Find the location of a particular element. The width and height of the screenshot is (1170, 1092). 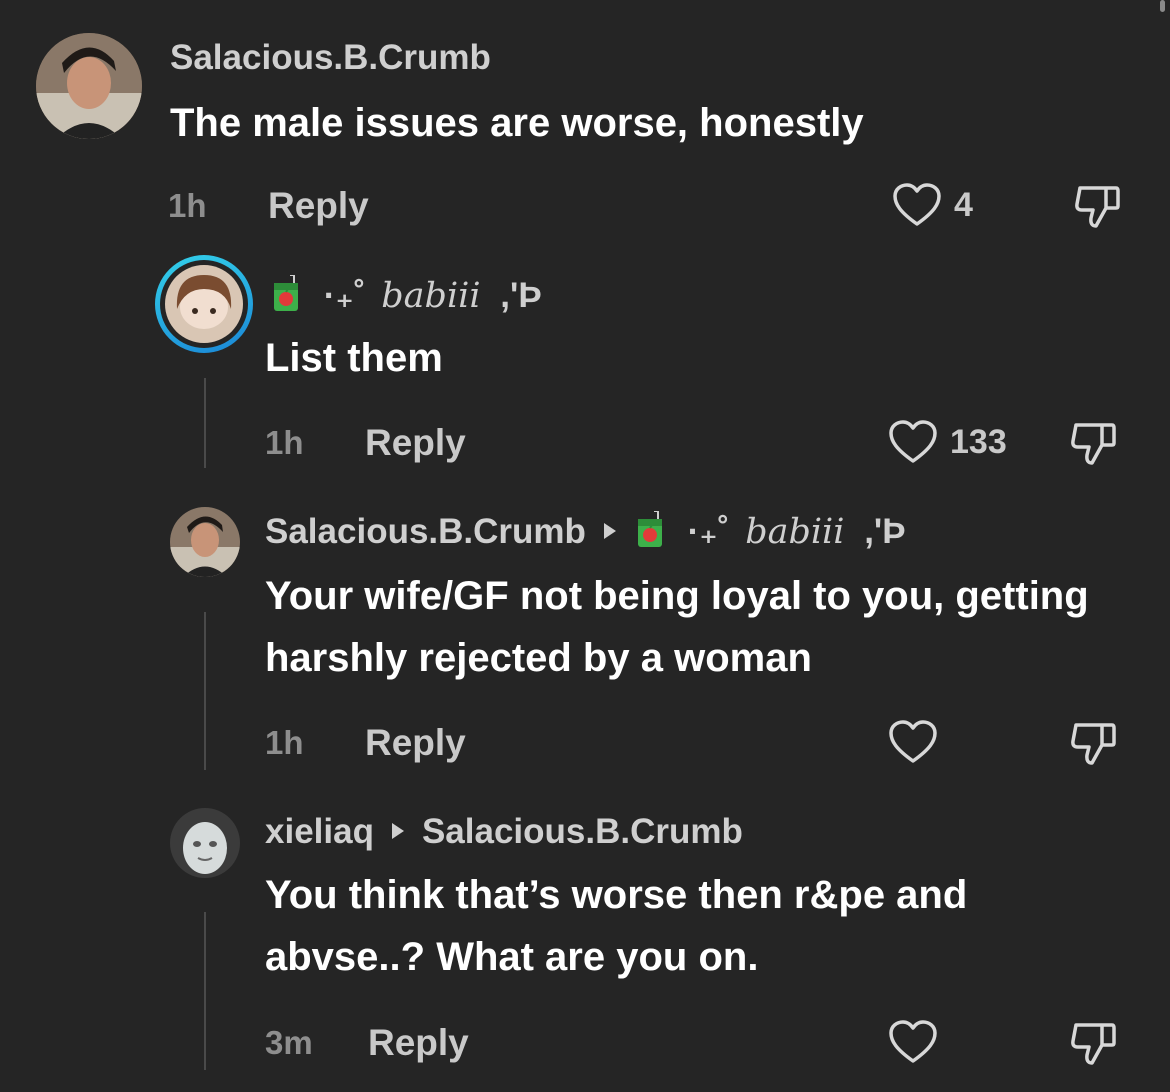

comment-username: xieliaq Salacious.B.Crumb is located at coordinates (504, 832).